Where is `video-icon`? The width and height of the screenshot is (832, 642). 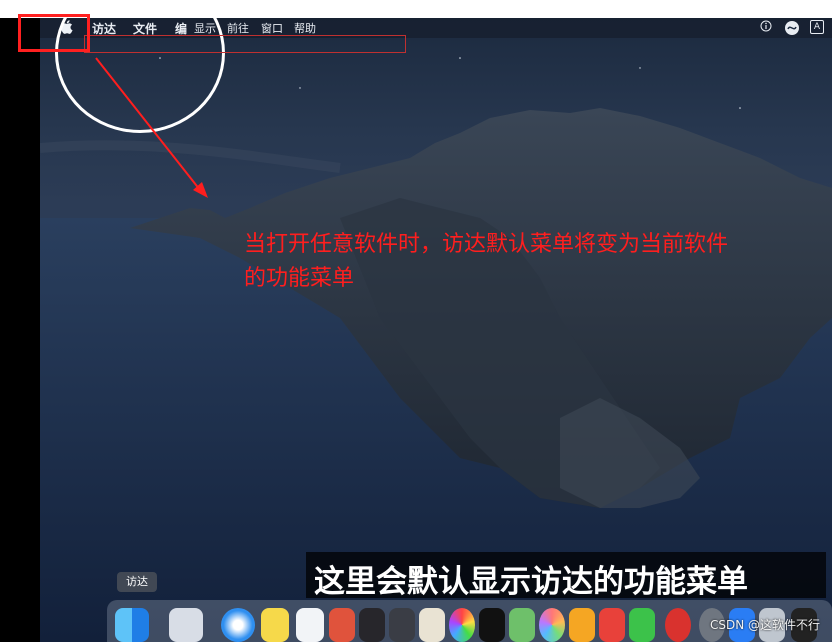
video-icon is located at coordinates (372, 625).